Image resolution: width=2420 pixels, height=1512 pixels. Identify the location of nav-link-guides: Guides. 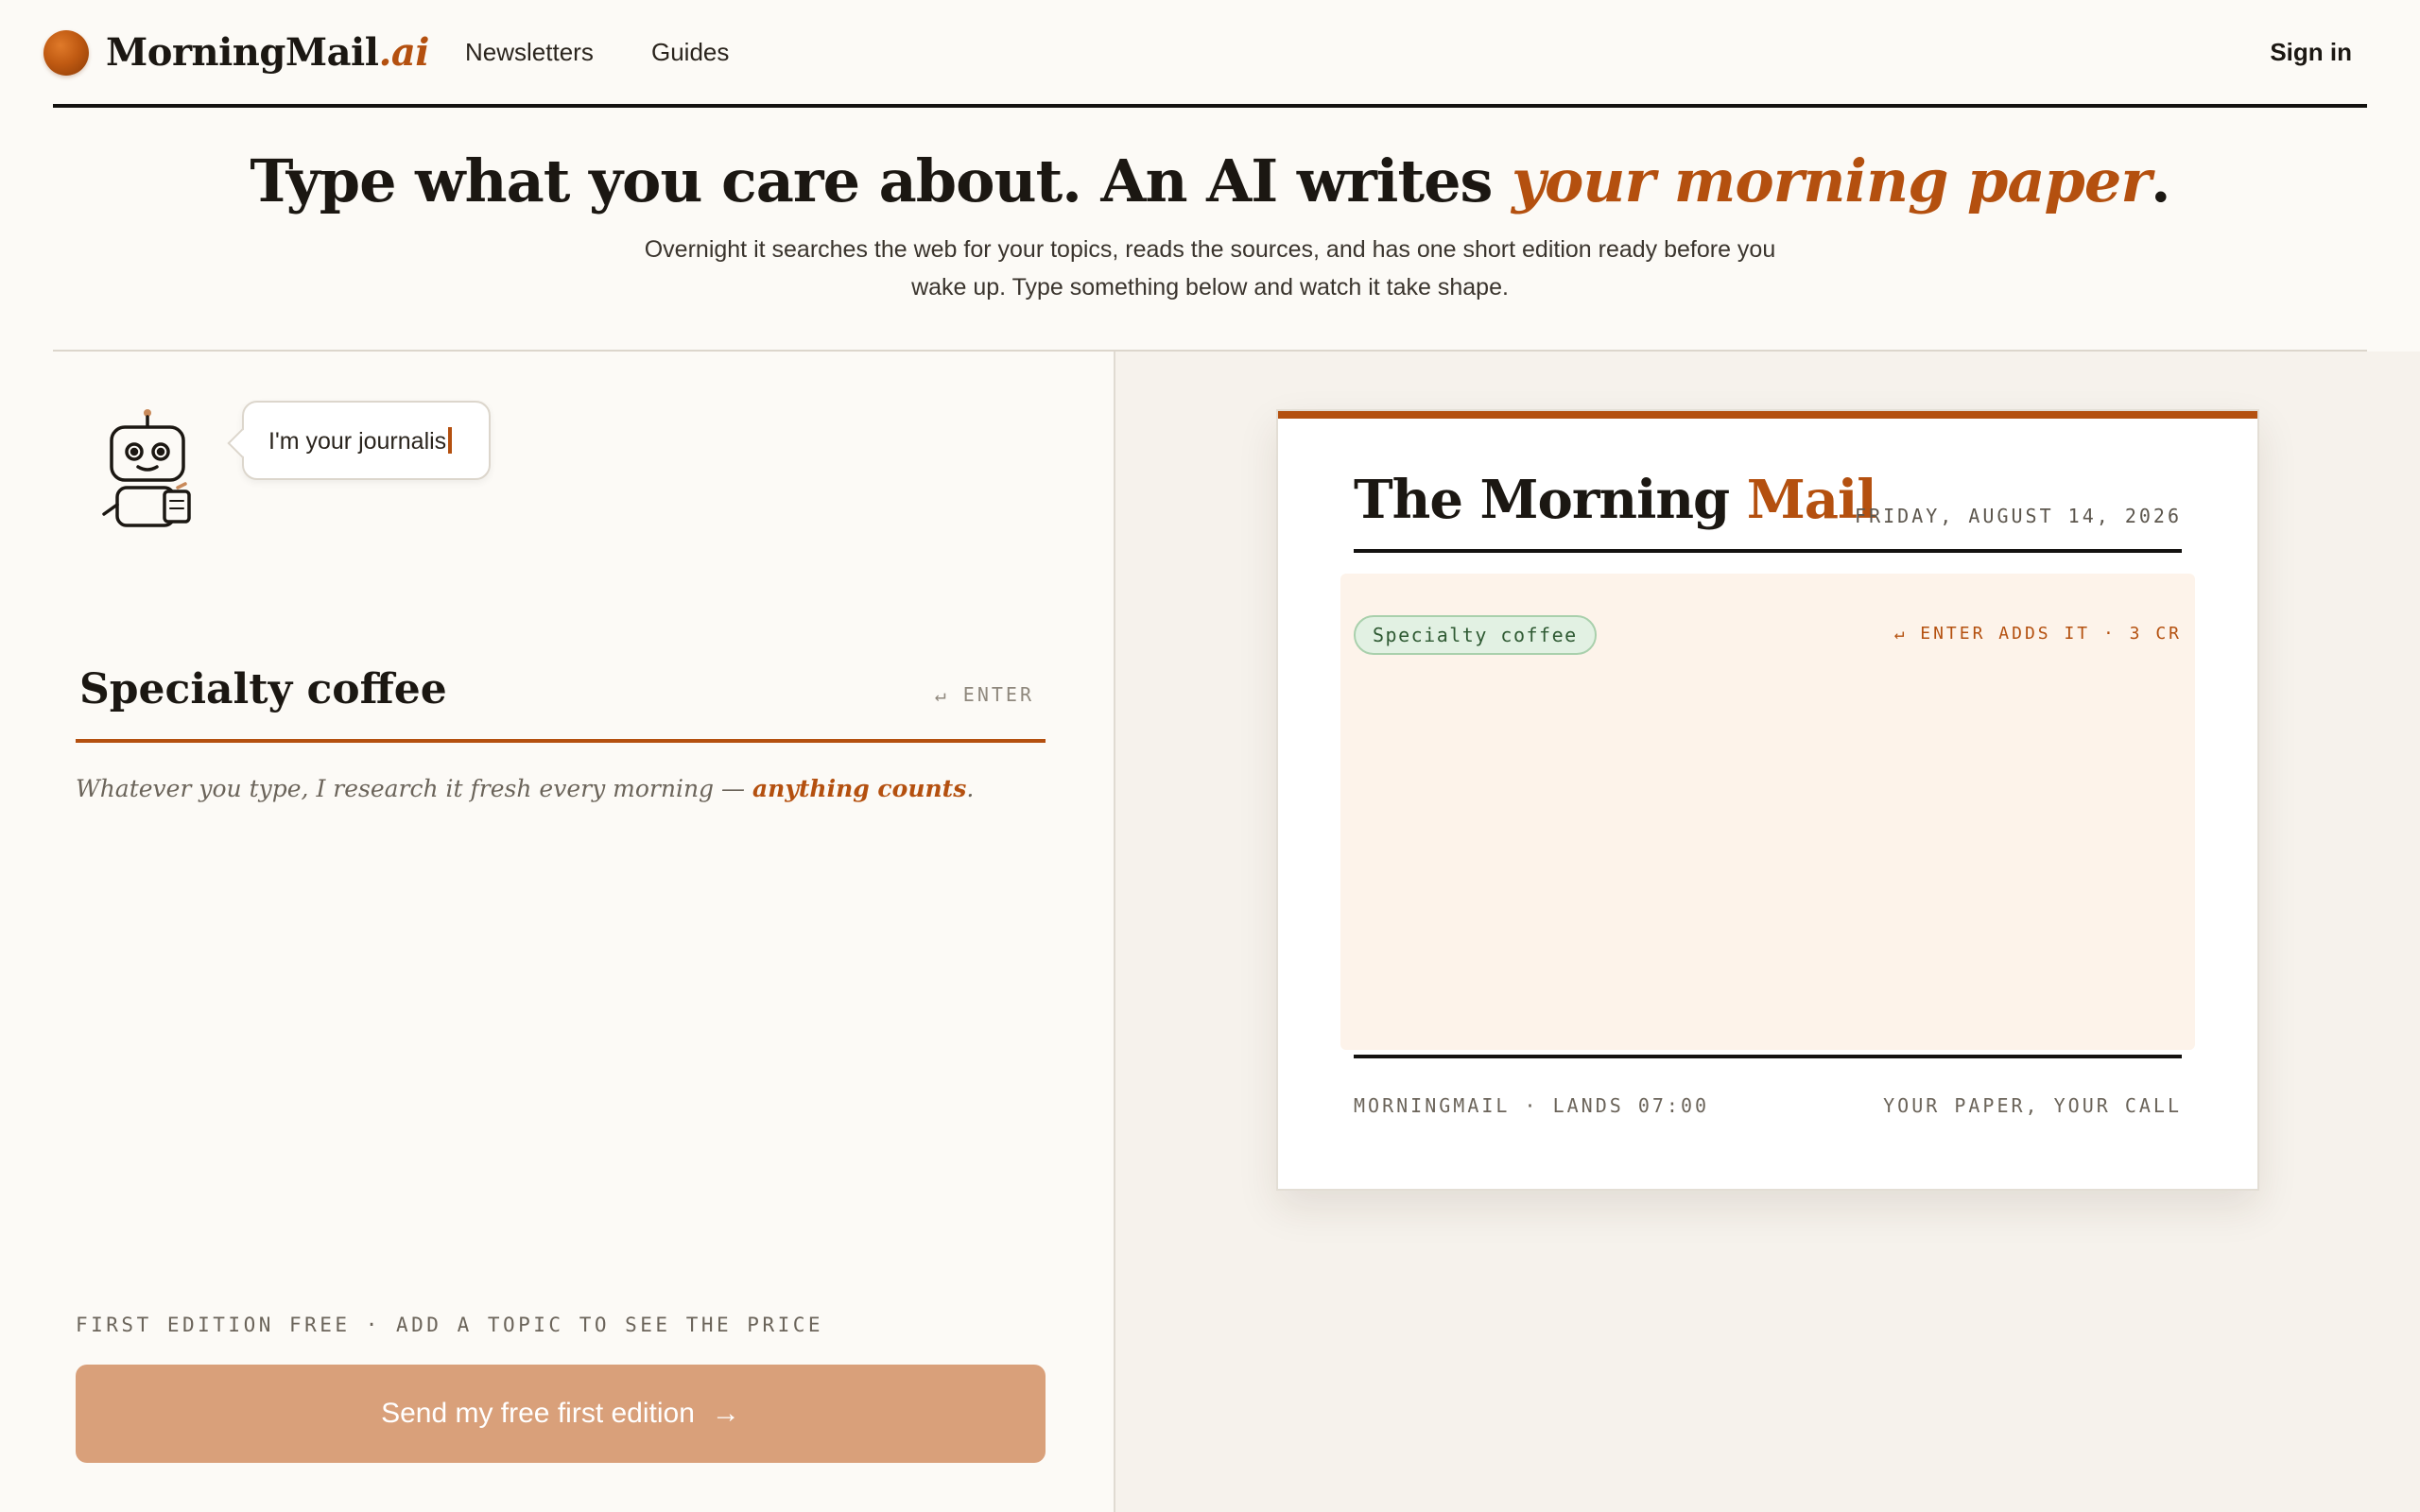
(690, 52).